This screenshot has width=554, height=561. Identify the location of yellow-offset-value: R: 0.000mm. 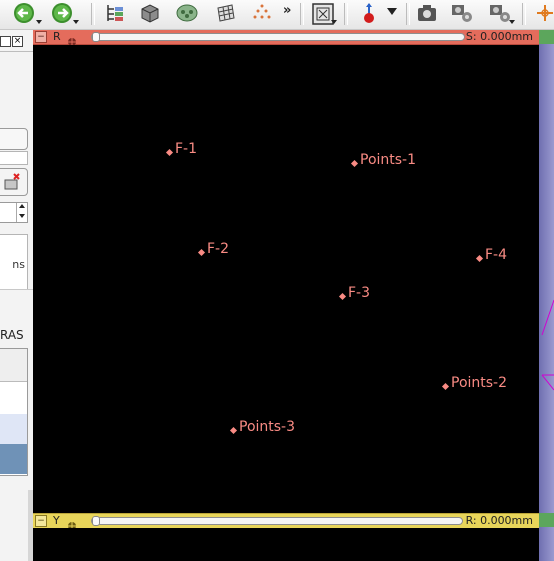
(499, 520).